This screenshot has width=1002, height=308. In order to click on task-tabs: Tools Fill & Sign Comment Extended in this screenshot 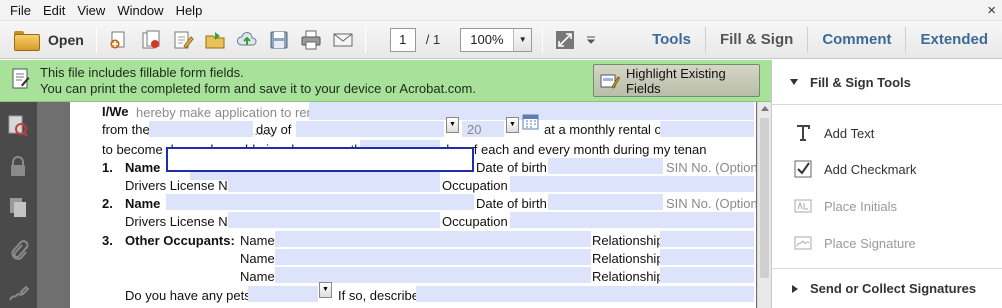, I will do `click(820, 40)`.